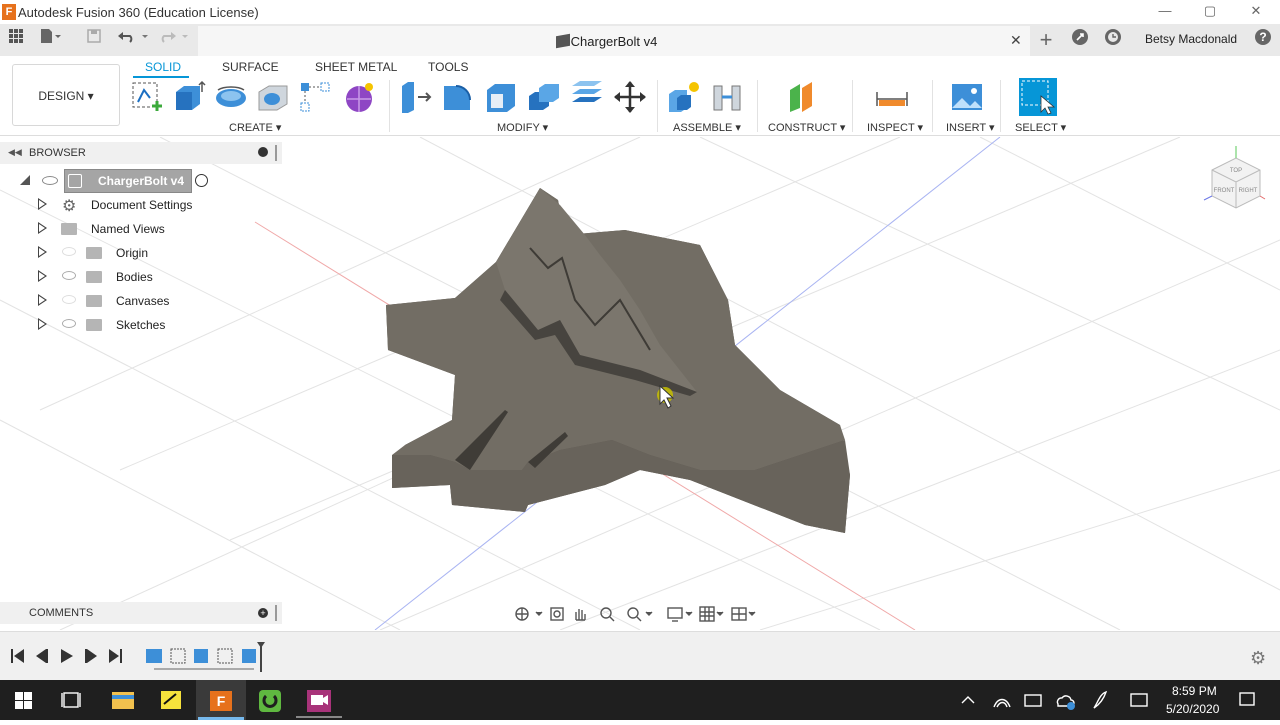 This screenshot has width=1280, height=725. I want to click on offset-plane-icon, so click(803, 97).